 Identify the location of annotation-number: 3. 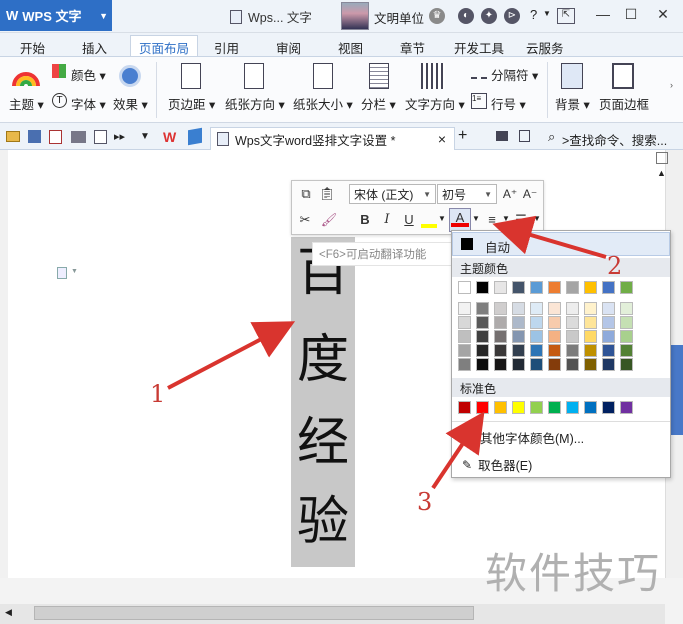
(425, 502).